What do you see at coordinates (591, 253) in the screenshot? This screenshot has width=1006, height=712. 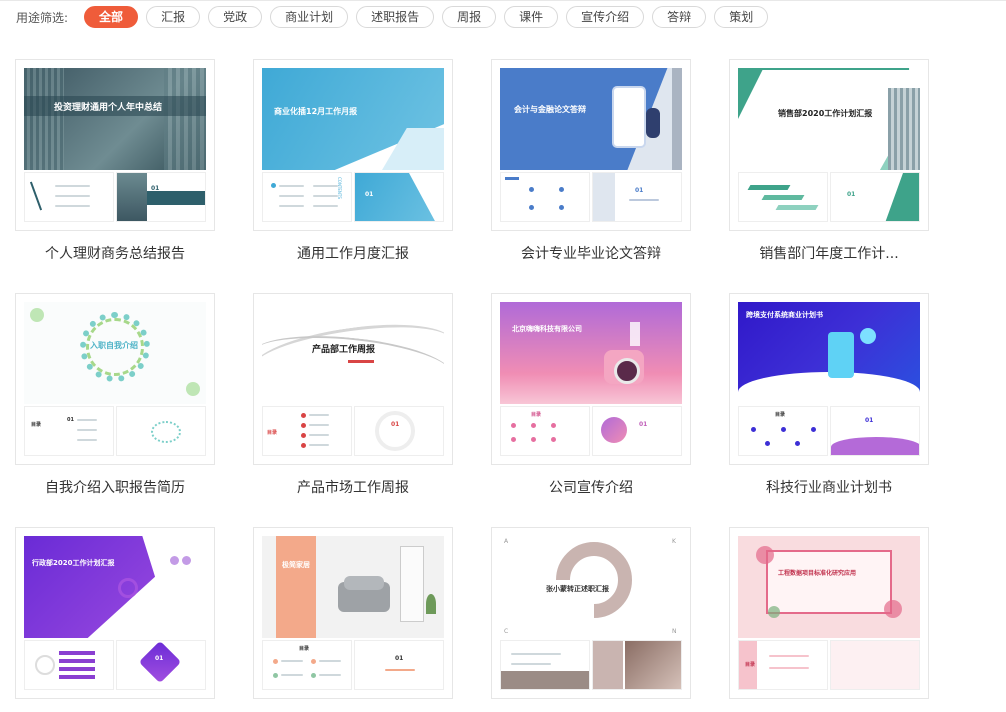 I see `card-title: 会计专业毕业论文答辩` at bounding box center [591, 253].